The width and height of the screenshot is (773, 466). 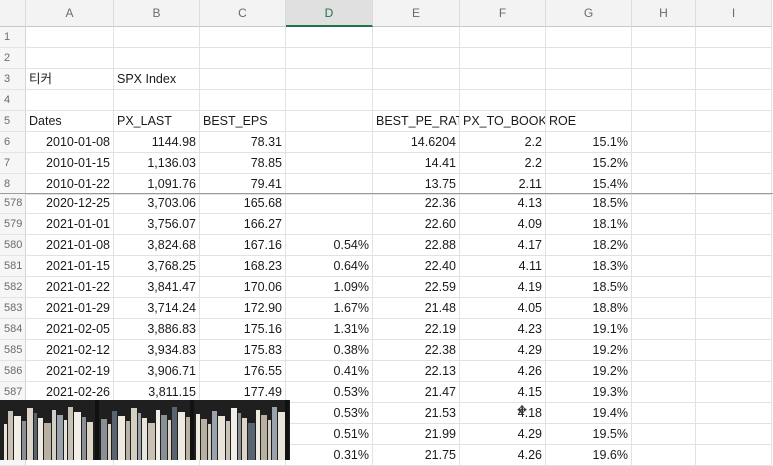 What do you see at coordinates (664, 455) in the screenshot?
I see `cell-h590` at bounding box center [664, 455].